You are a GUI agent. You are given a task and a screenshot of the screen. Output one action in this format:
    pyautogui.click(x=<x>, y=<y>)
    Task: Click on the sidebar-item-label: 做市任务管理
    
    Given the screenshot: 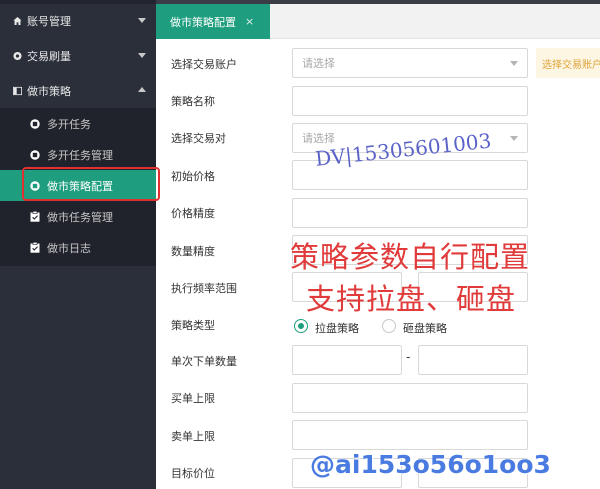 What is the action you would take?
    pyautogui.click(x=80, y=217)
    